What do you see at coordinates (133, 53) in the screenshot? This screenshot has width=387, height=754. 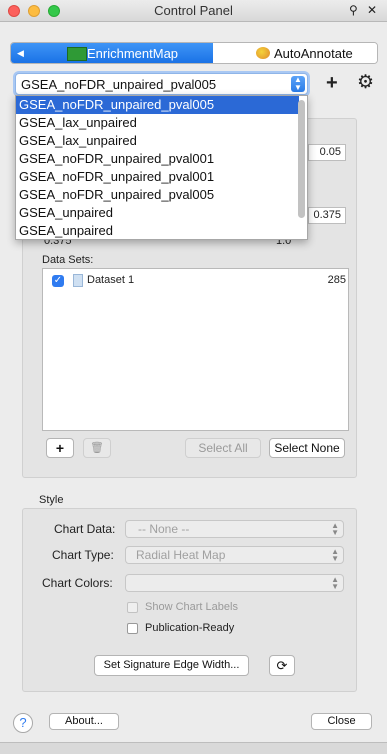 I see `tab-enrichmentmap-label: EnrichmentMap` at bounding box center [133, 53].